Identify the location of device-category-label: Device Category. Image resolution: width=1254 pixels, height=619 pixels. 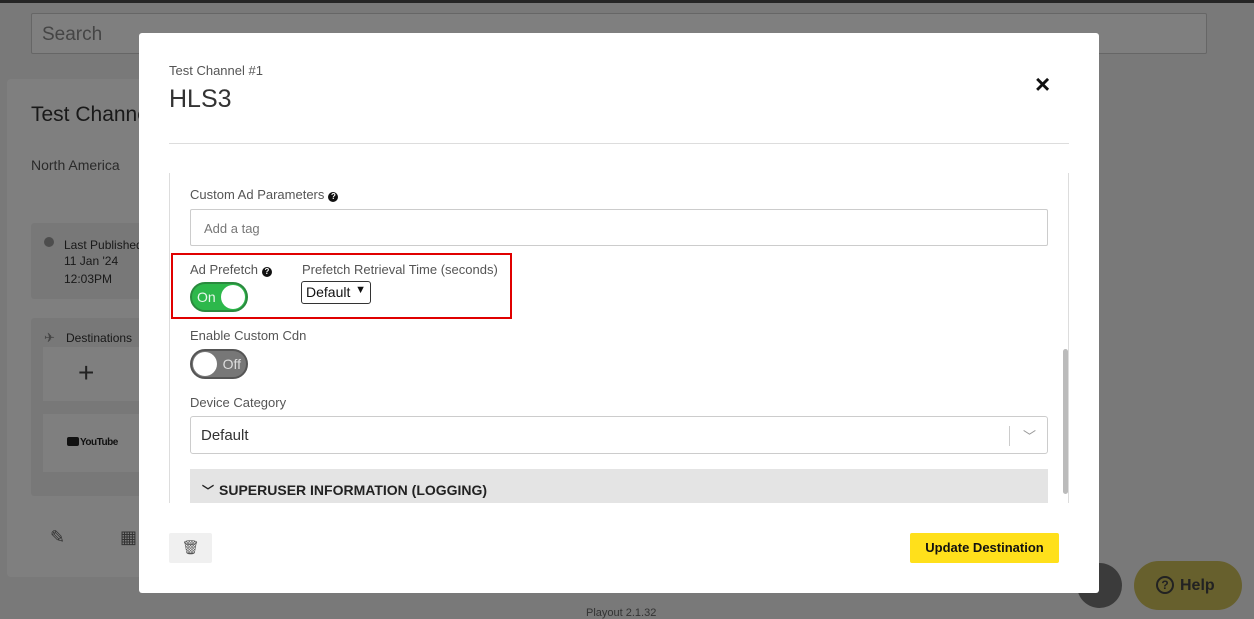
(238, 402).